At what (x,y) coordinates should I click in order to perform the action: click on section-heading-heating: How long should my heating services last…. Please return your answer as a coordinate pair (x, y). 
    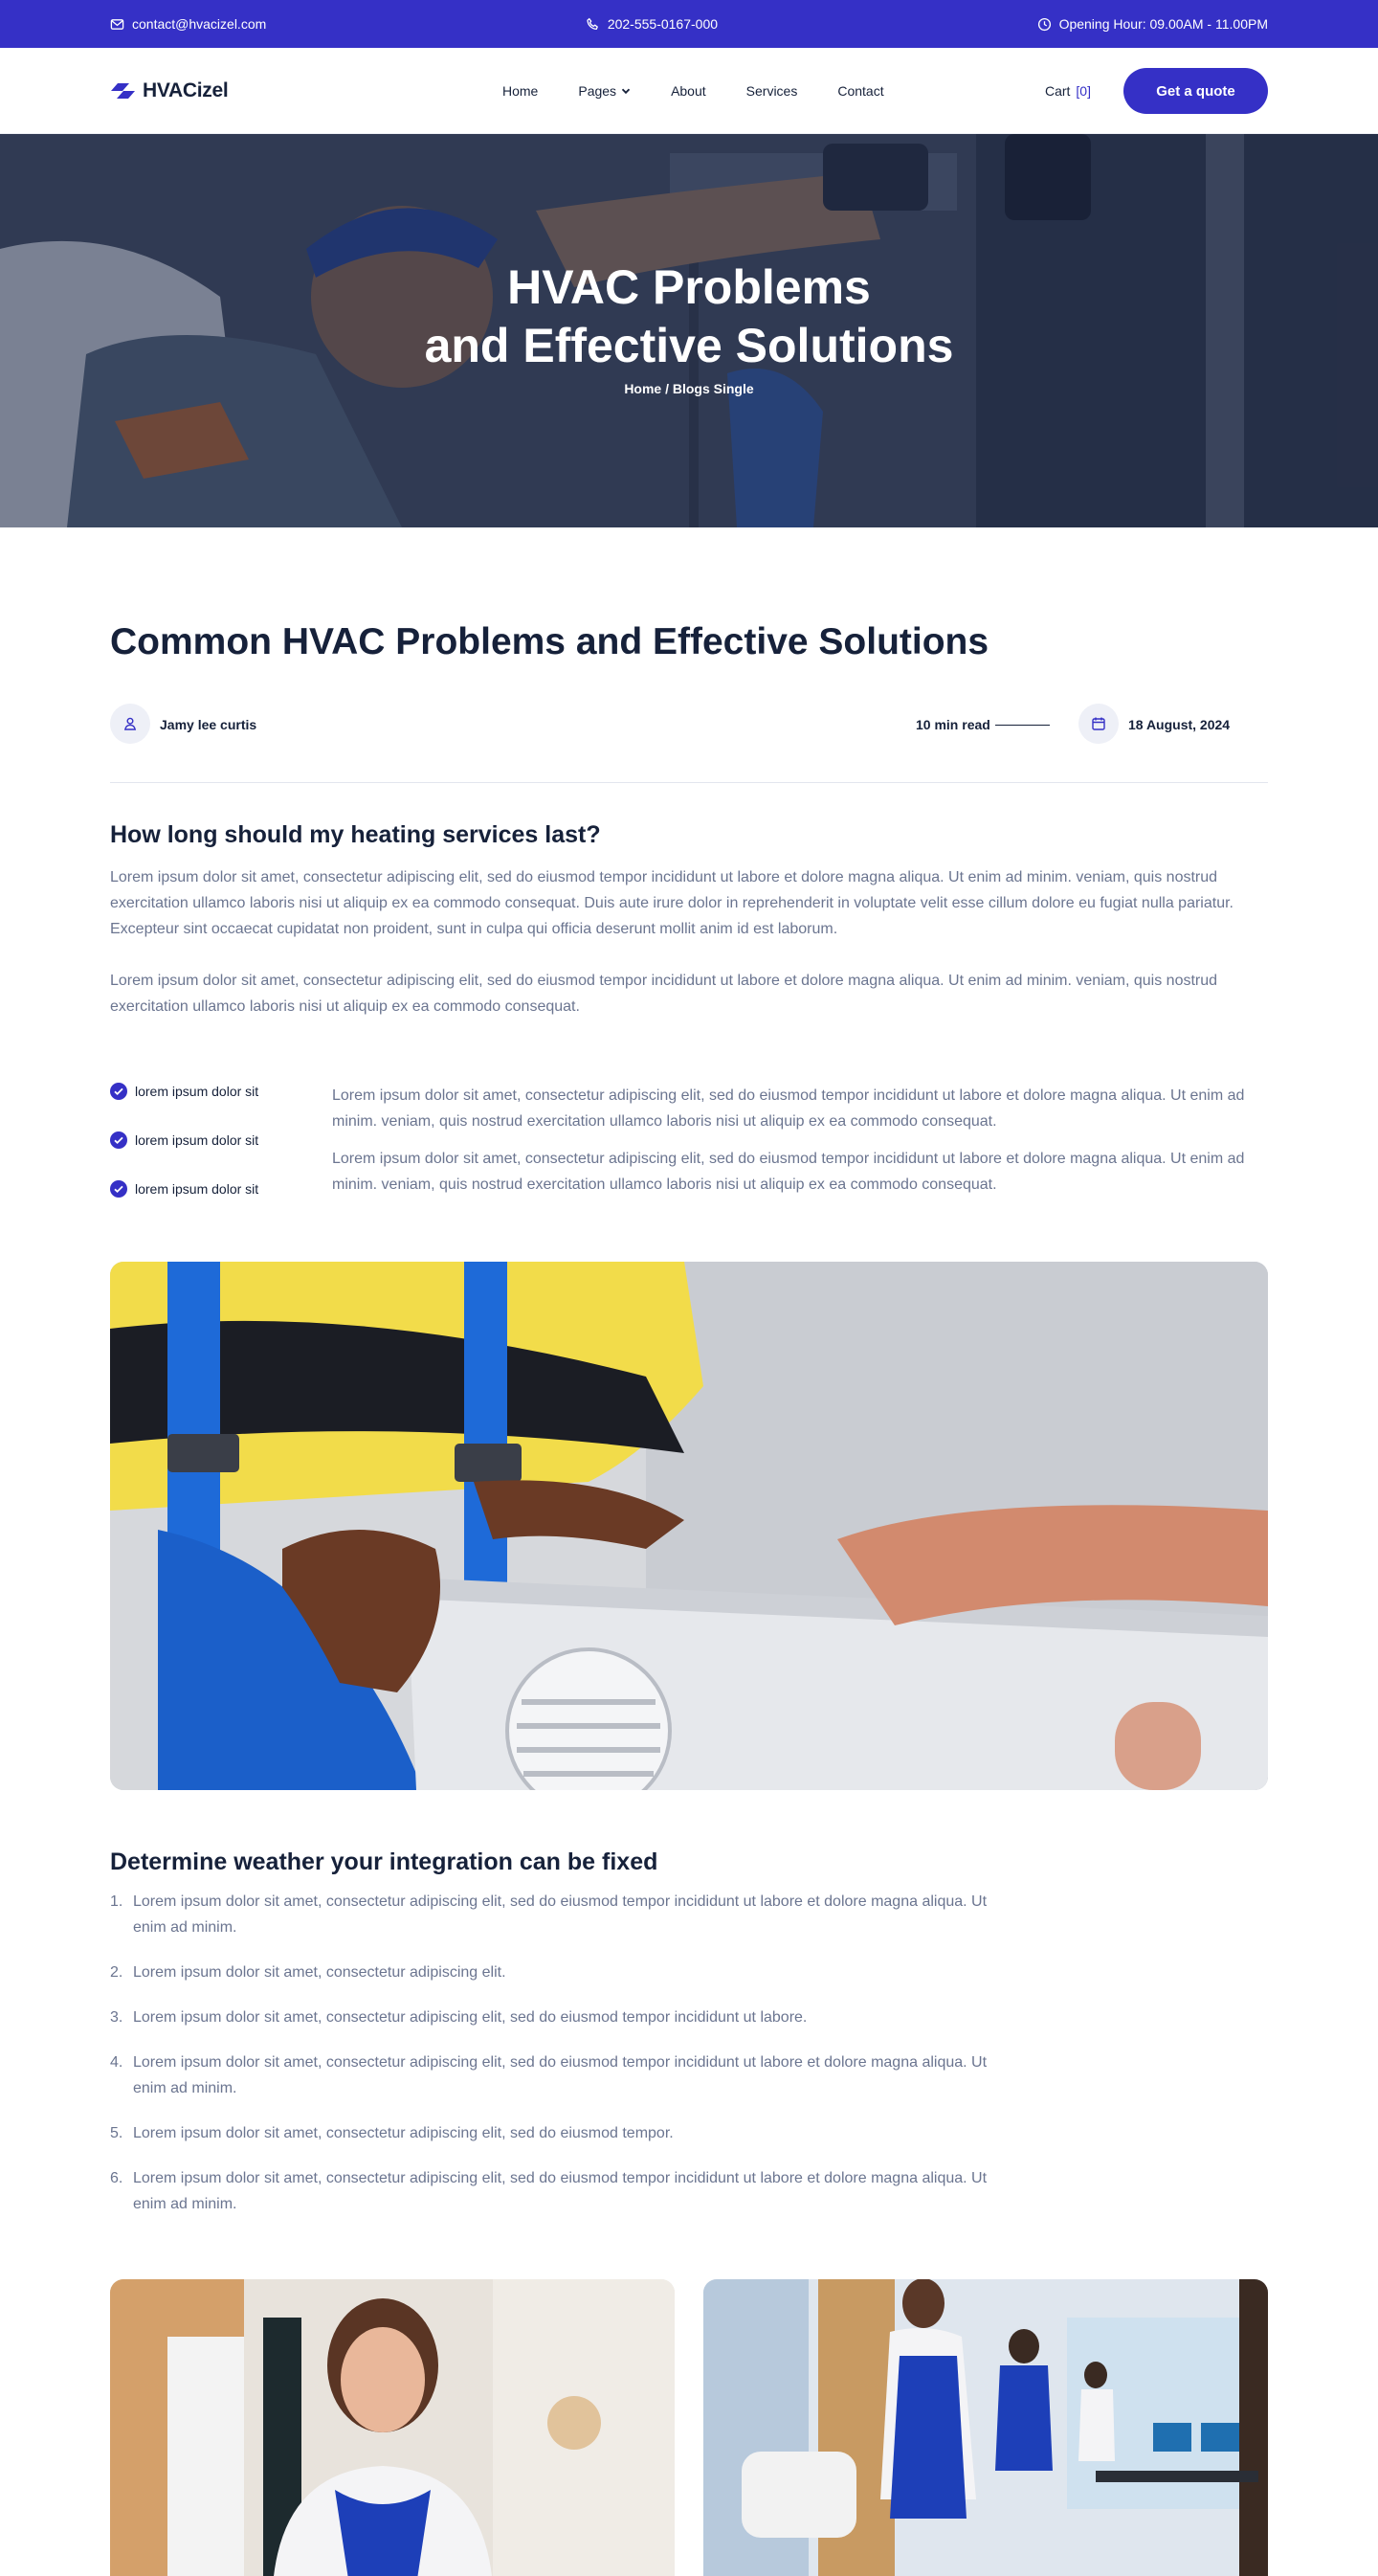
    Looking at the image, I should click on (356, 835).